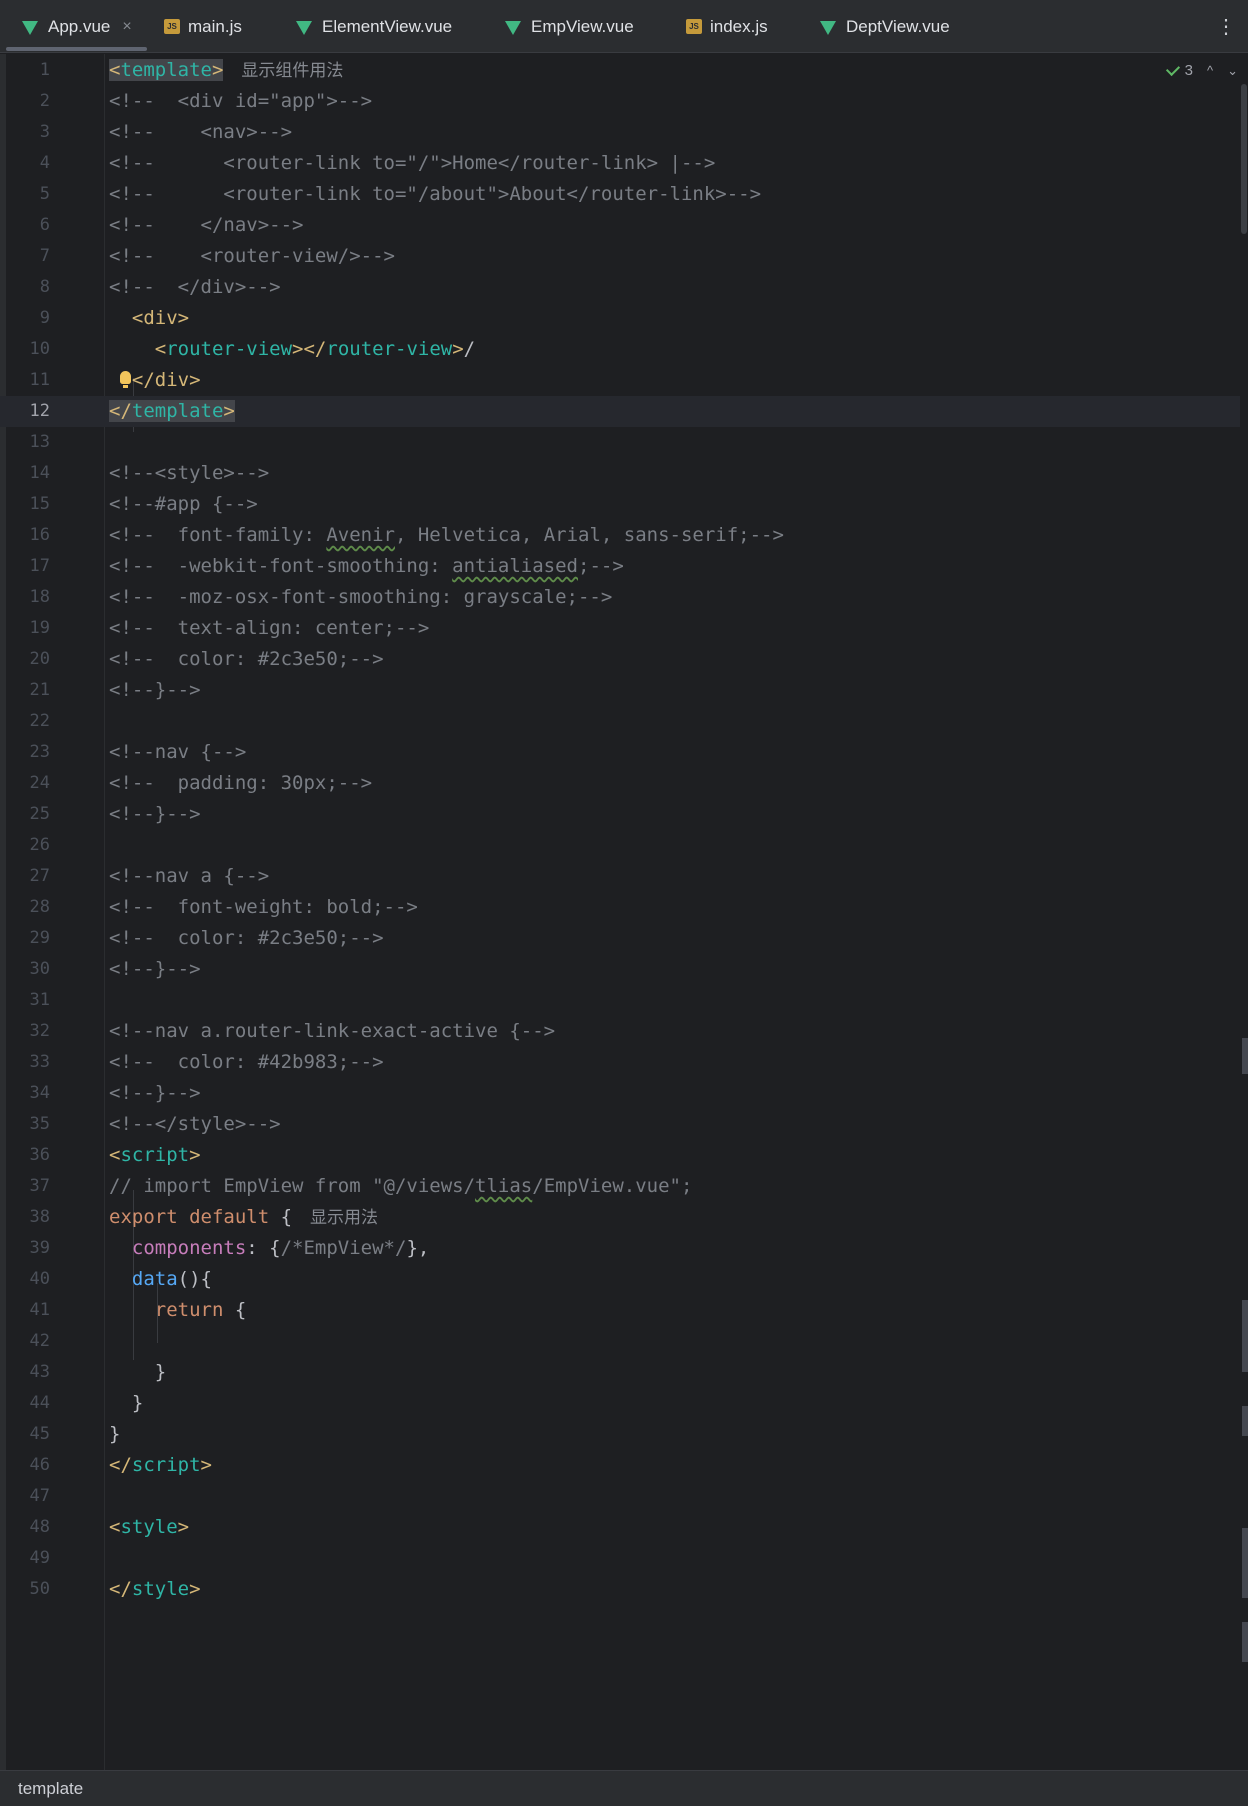 This screenshot has height=1806, width=1248. I want to click on code-line: 22, so click(620, 721).